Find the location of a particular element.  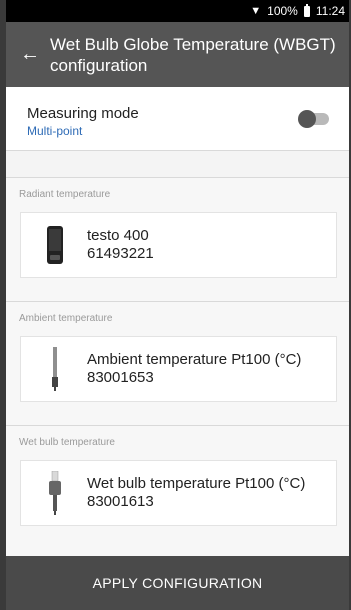

testo-400-device-icon is located at coordinates (55, 245).